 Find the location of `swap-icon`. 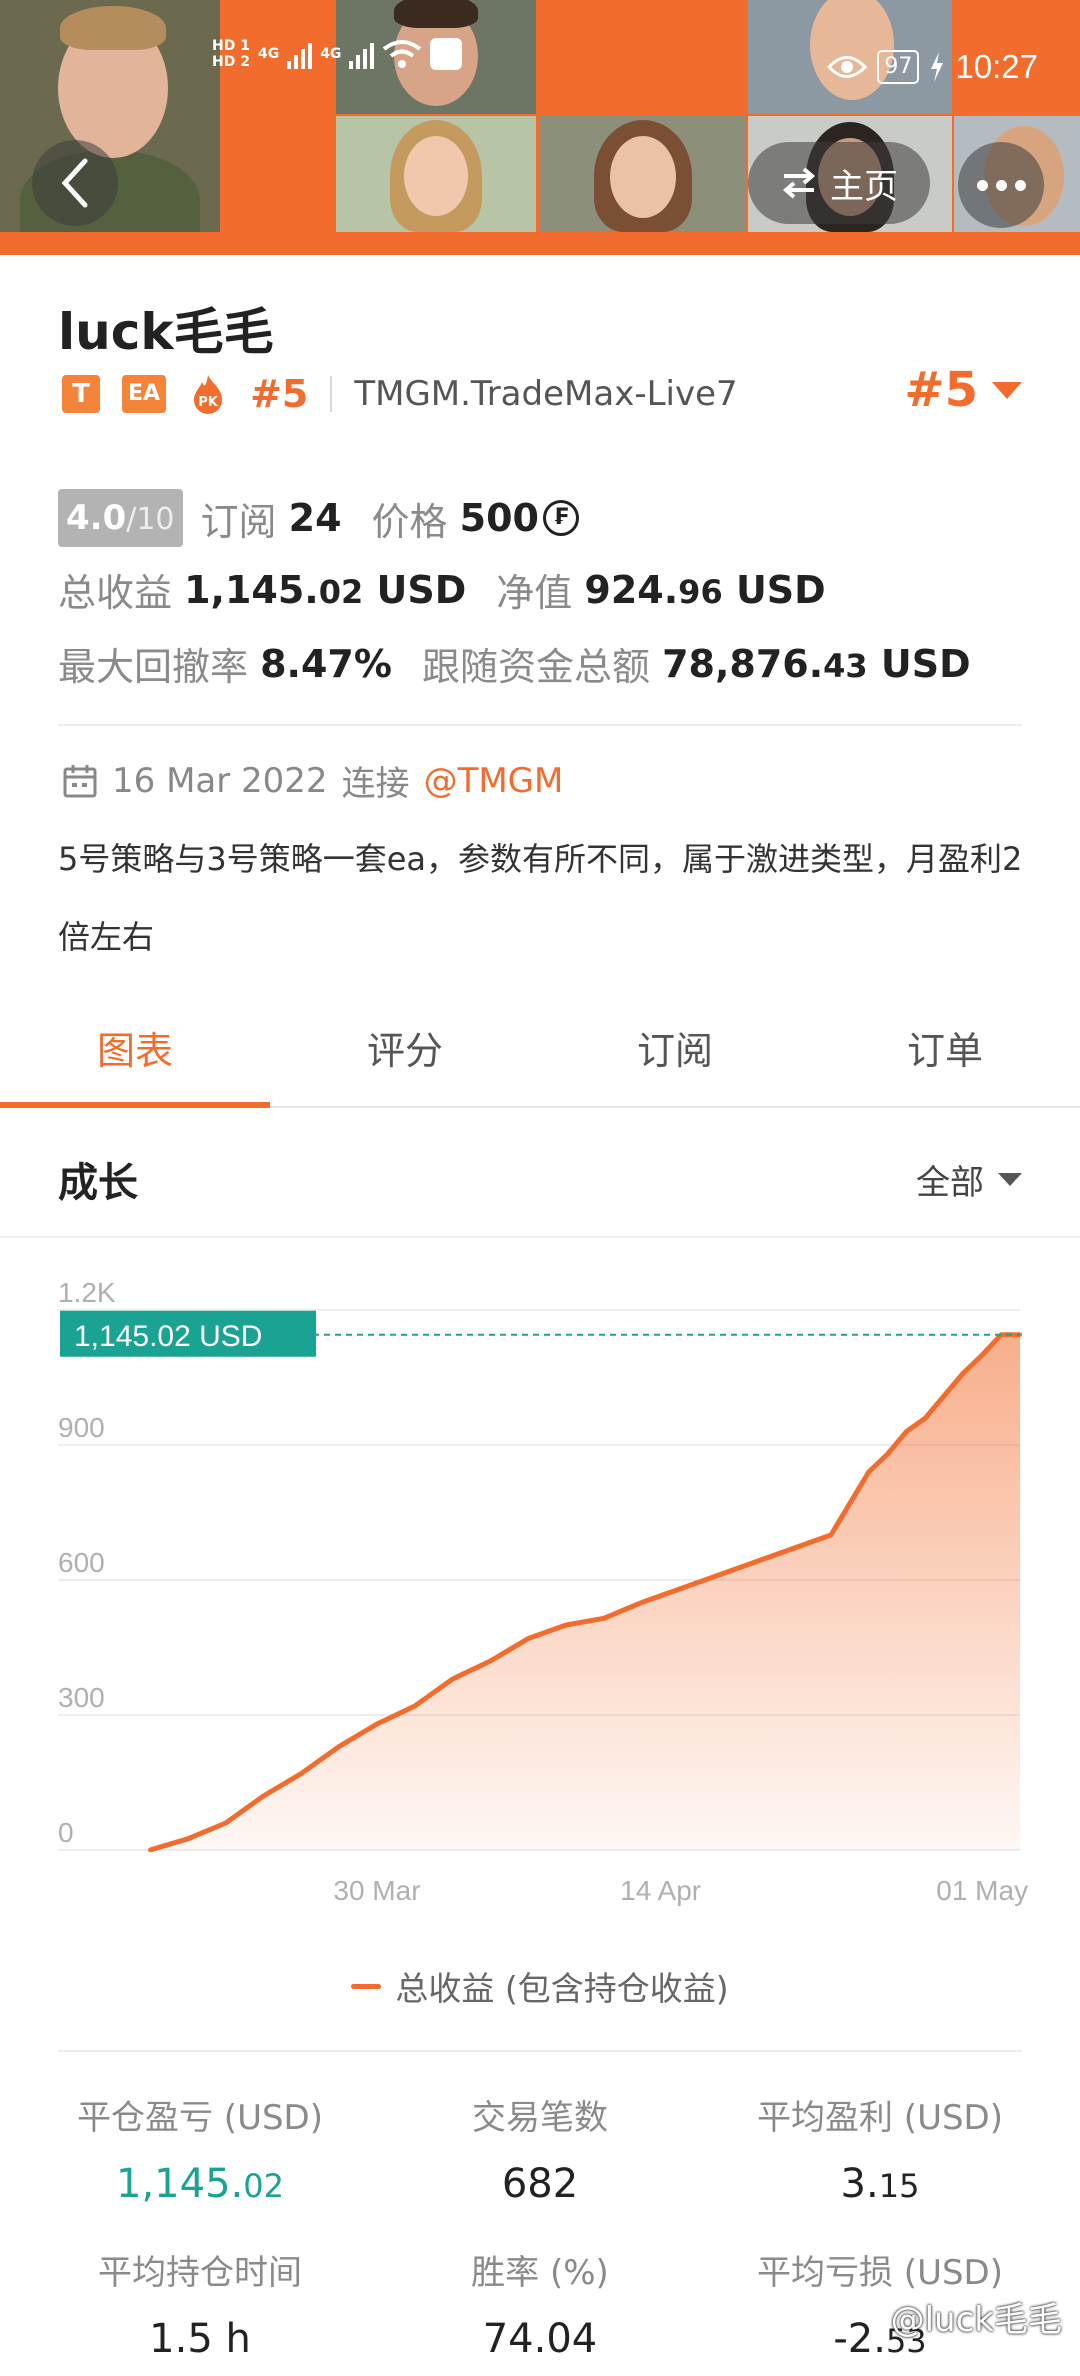

swap-icon is located at coordinates (799, 183).